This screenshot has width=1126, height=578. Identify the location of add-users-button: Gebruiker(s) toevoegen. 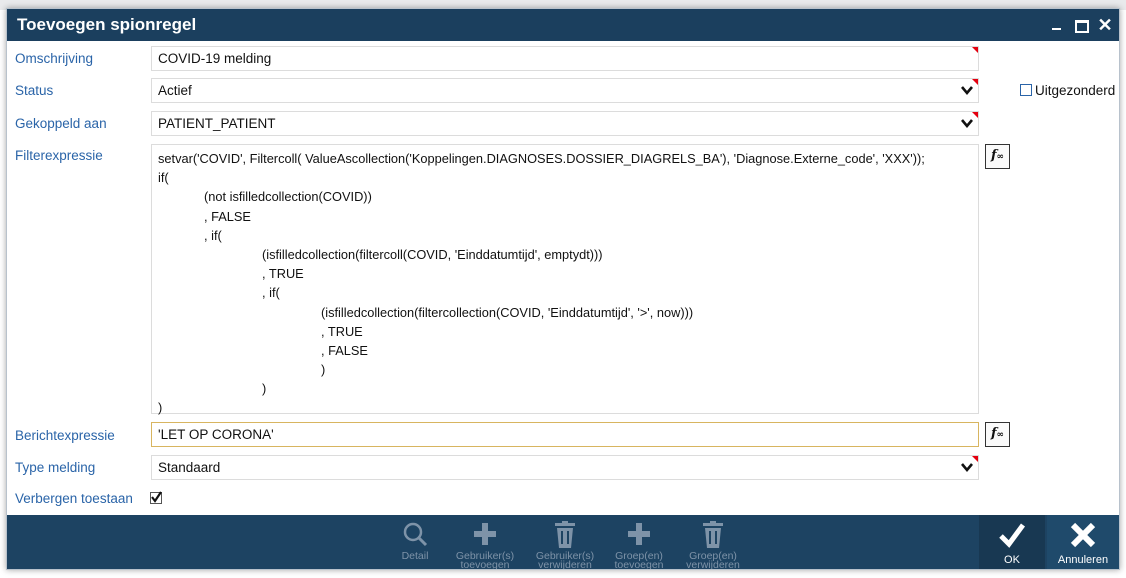
(485, 542).